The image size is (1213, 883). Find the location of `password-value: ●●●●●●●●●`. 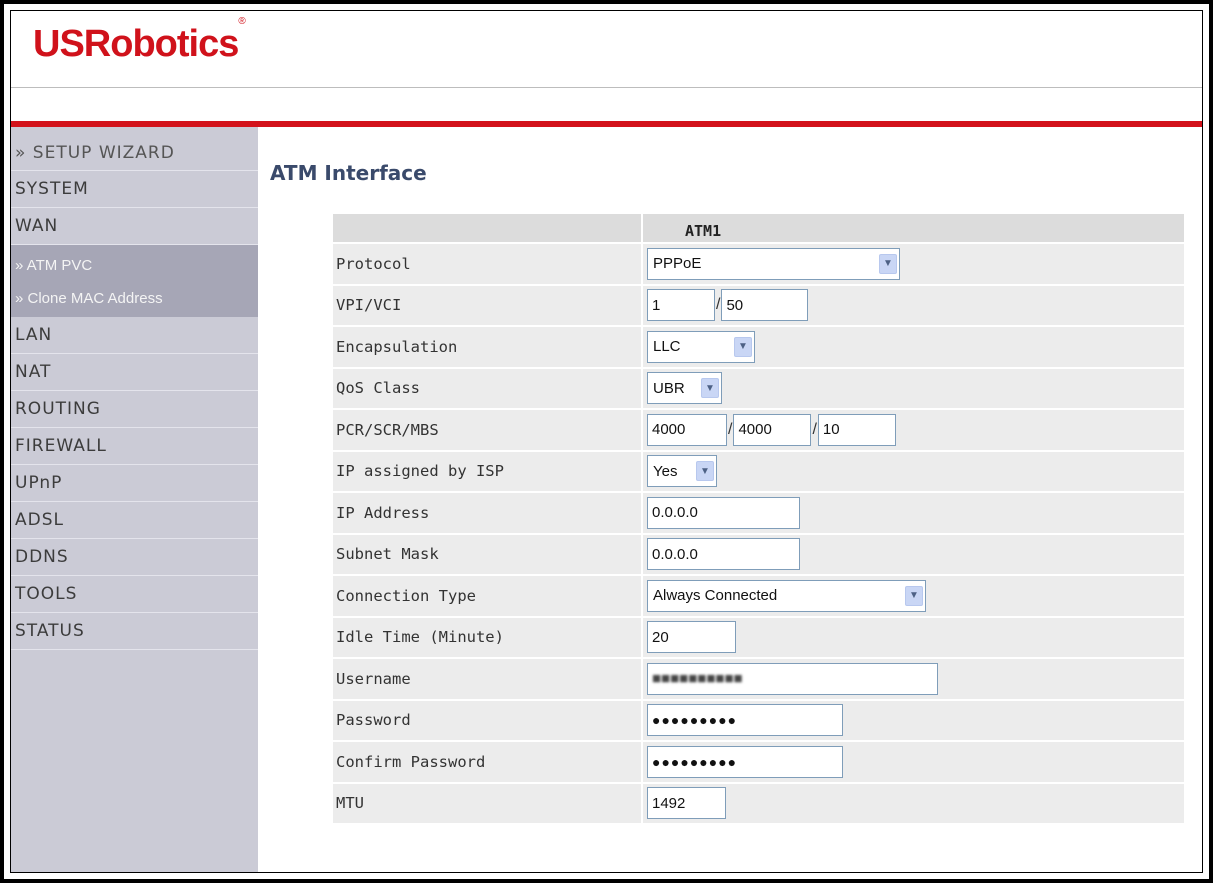

password-value: ●●●●●●●●● is located at coordinates (695, 720).